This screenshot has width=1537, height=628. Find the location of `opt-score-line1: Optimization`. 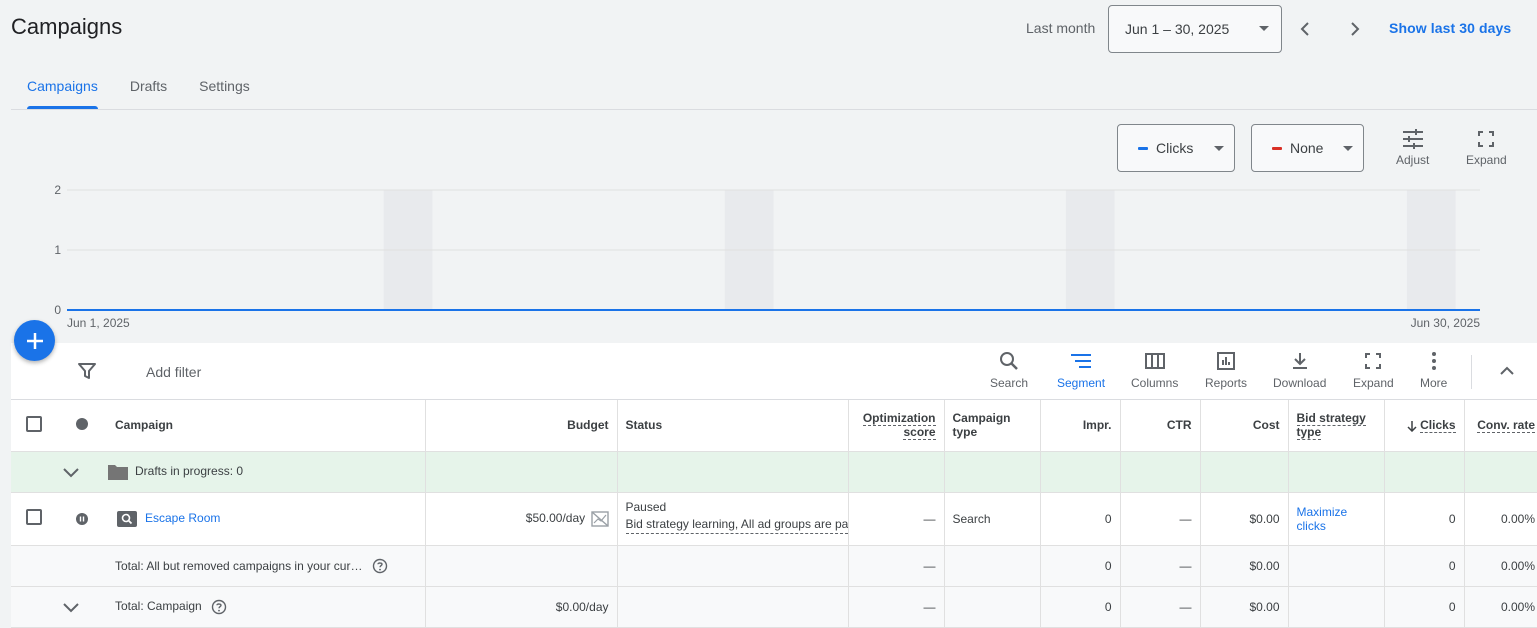

opt-score-line1: Optimization is located at coordinates (899, 419).